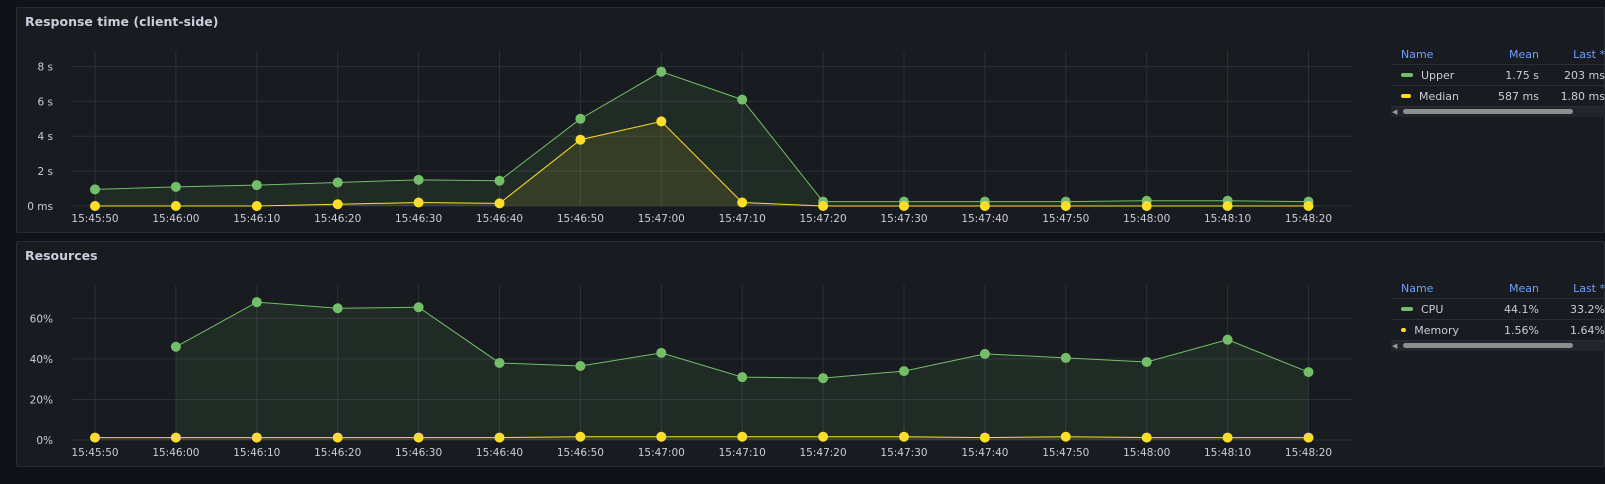  Describe the element at coordinates (1518, 96) in the screenshot. I see `legend-mean-value: 587 ms` at that location.